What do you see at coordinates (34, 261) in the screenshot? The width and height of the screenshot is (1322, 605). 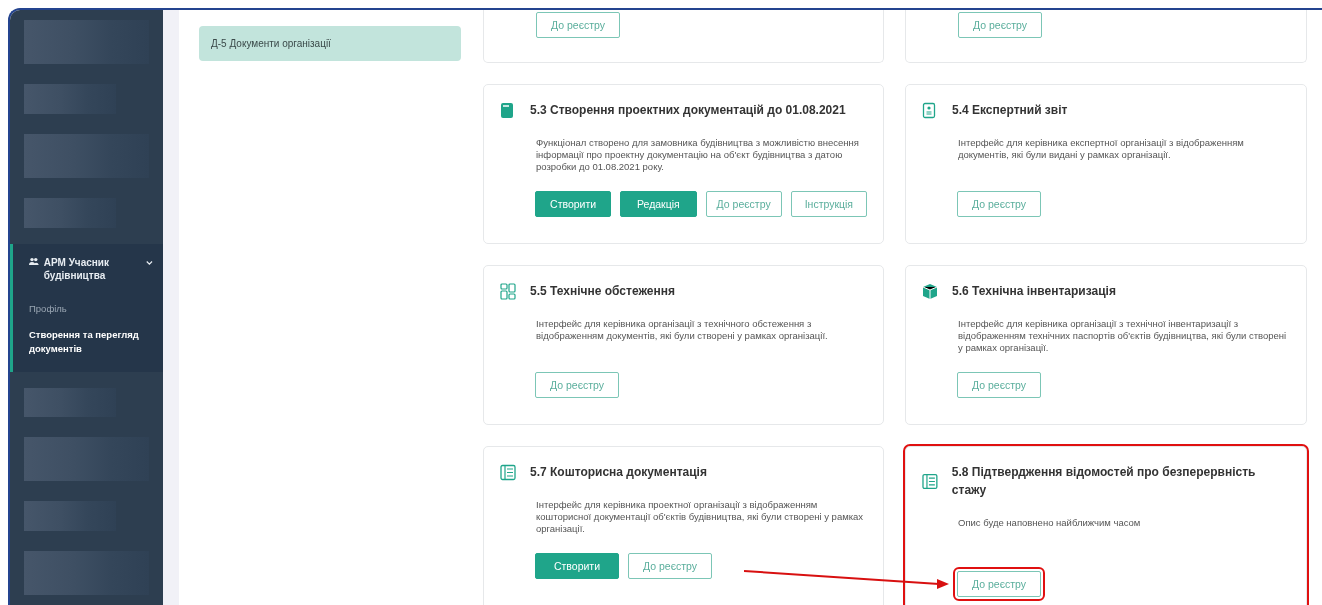 I see `users-icon` at bounding box center [34, 261].